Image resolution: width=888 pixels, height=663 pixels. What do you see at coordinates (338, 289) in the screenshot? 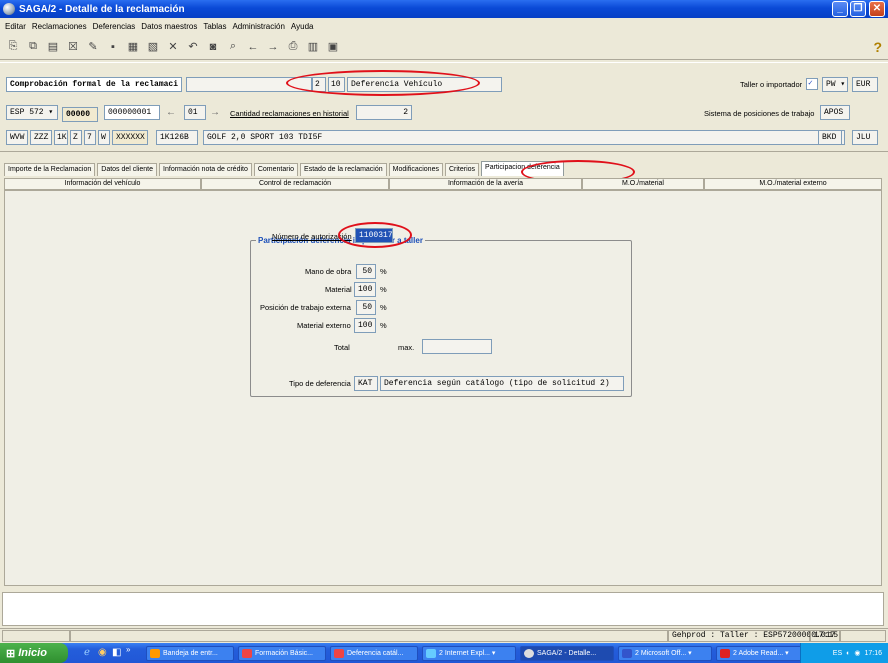
I see `material-label: Material` at bounding box center [338, 289].